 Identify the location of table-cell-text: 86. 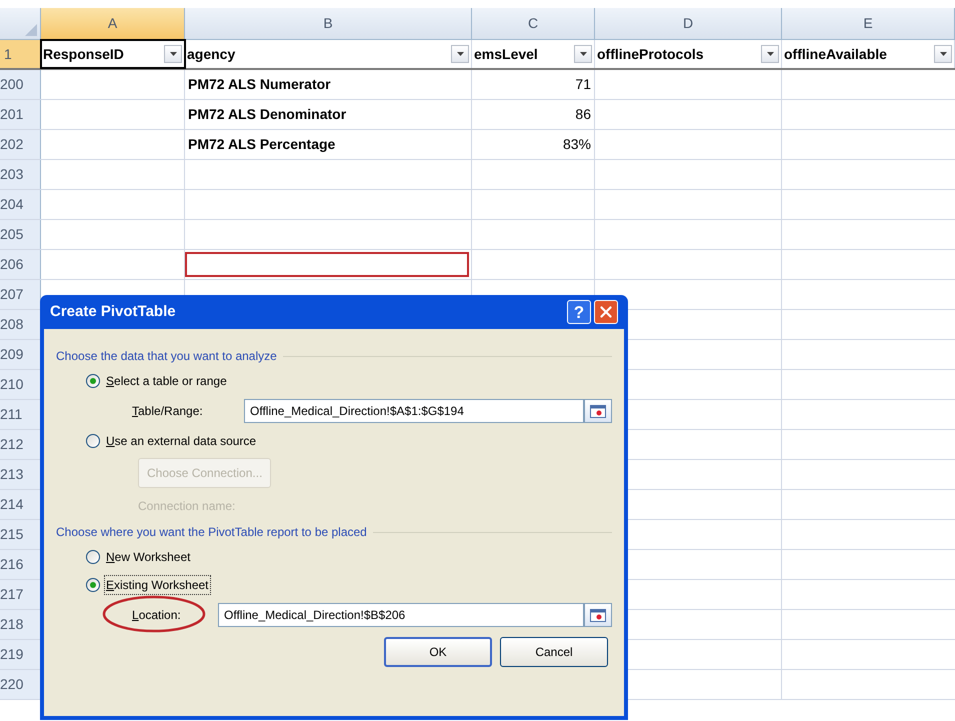
(583, 114).